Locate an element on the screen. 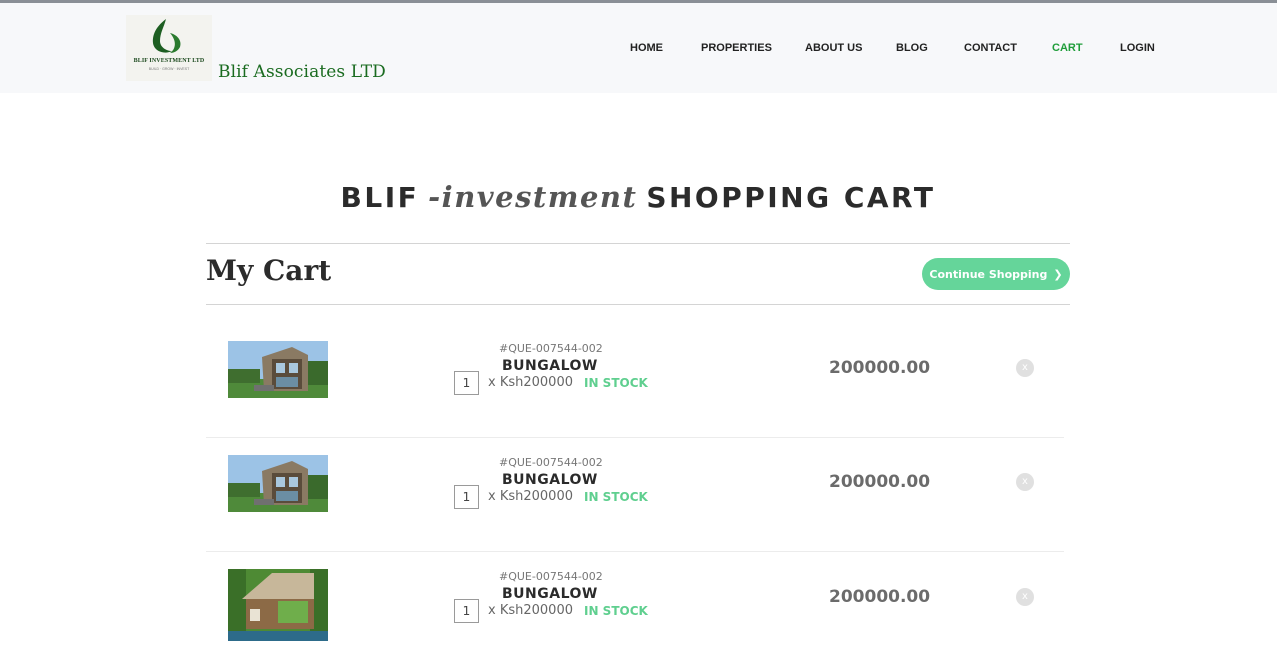 The width and height of the screenshot is (1277, 666). section-title: My Cart is located at coordinates (269, 270).